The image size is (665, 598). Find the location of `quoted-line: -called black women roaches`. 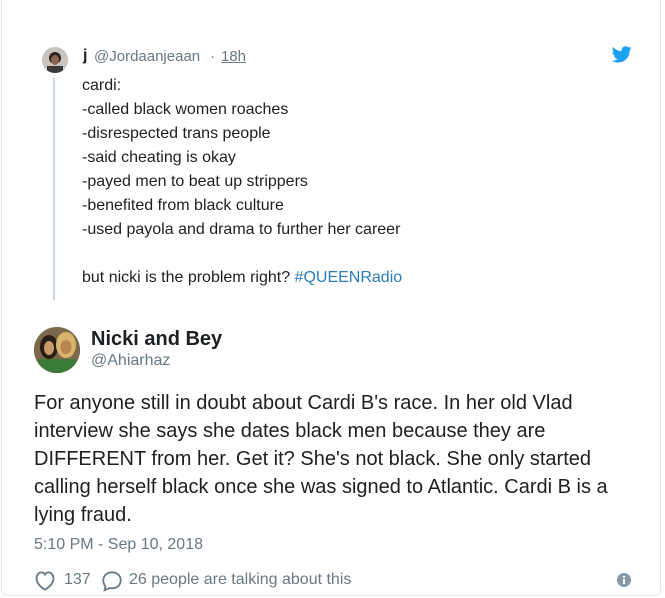

quoted-line: -called black women roaches is located at coordinates (185, 109).